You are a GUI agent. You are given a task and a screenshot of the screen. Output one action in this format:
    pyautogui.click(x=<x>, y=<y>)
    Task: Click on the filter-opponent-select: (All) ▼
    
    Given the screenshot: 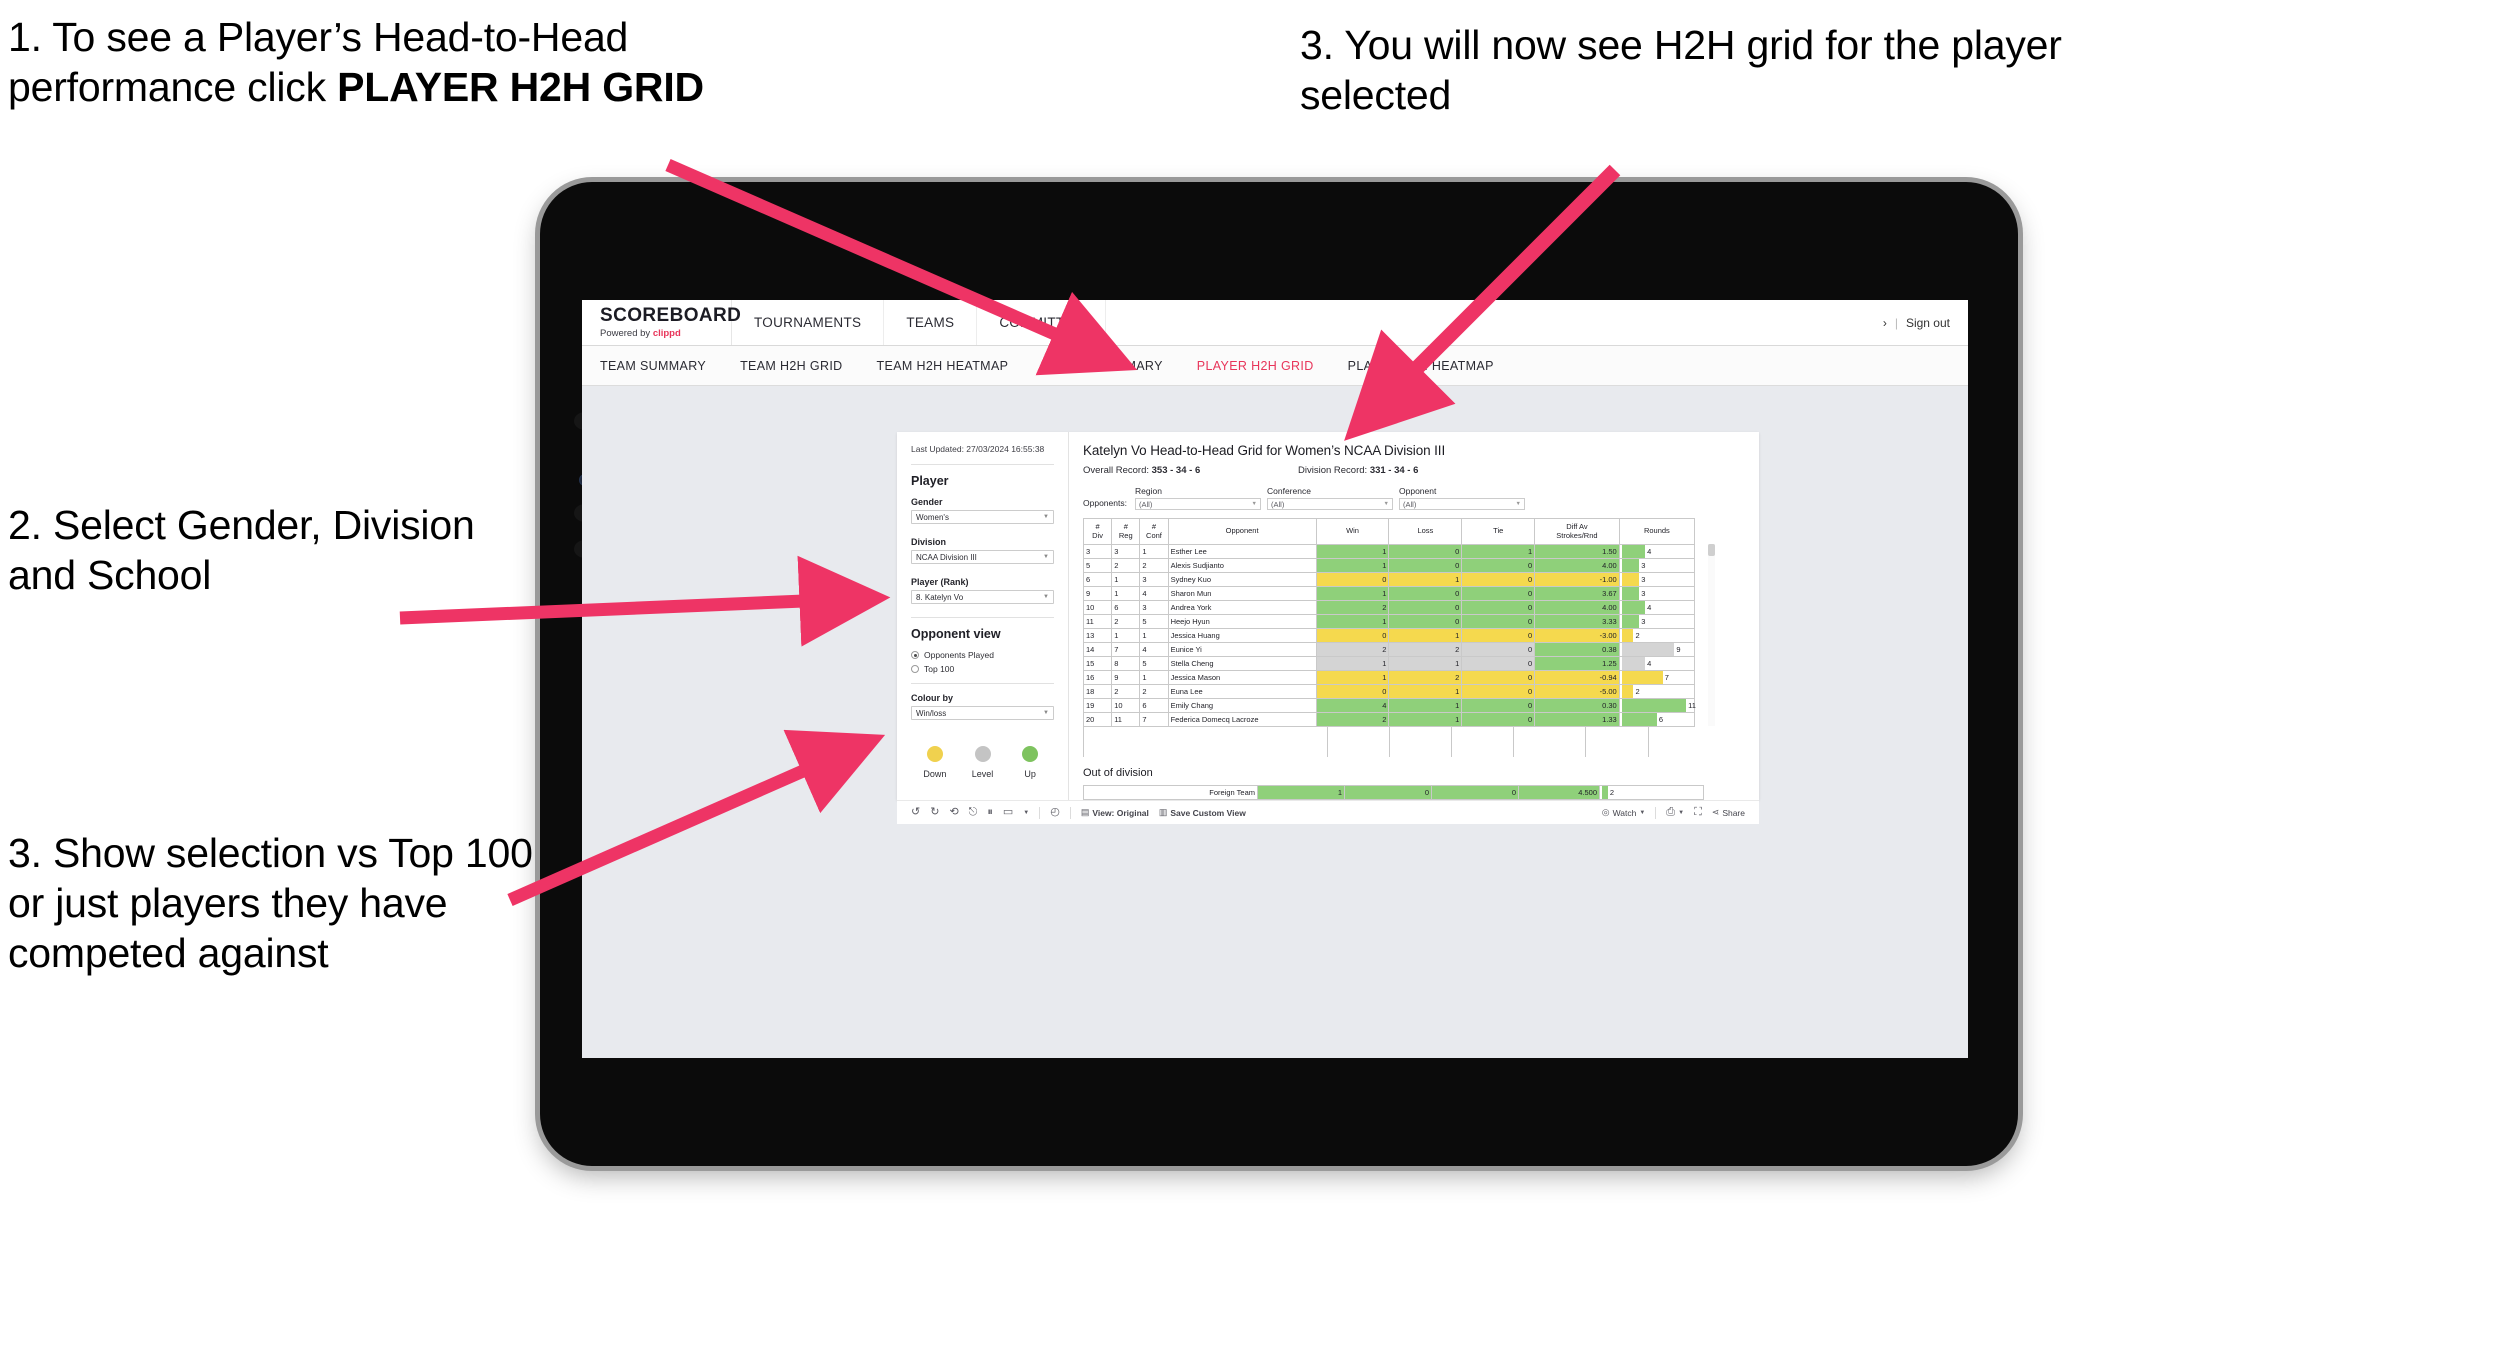 What is the action you would take?
    pyautogui.click(x=1462, y=504)
    